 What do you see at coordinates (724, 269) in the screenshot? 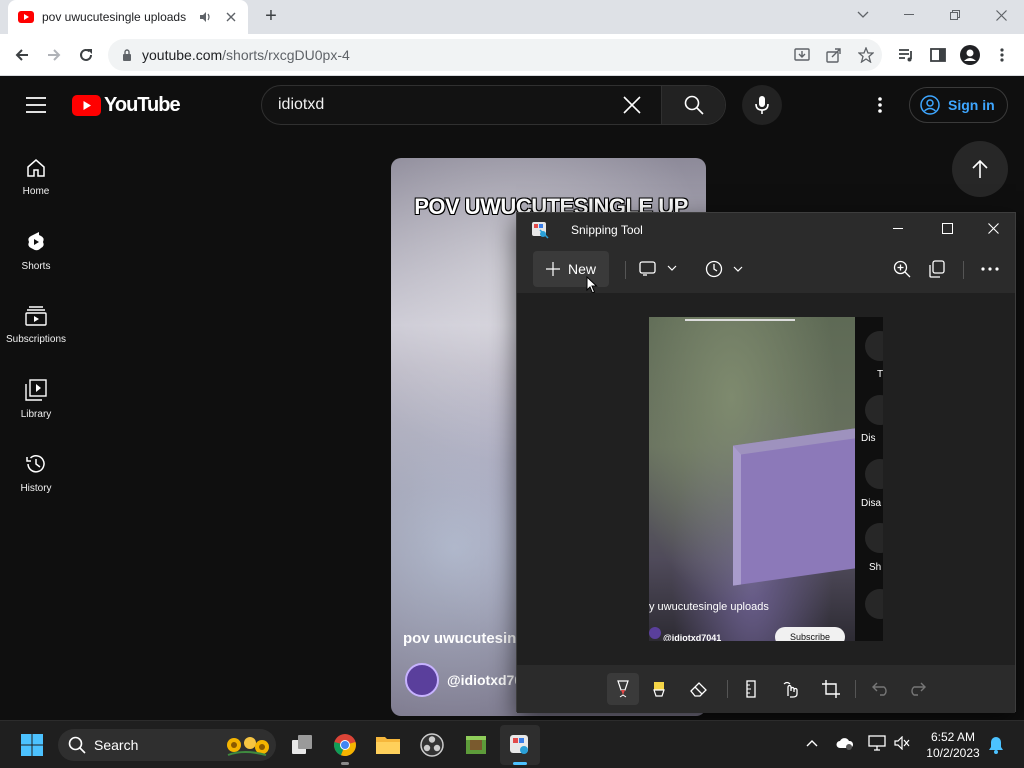
I see `delay-dropdown` at bounding box center [724, 269].